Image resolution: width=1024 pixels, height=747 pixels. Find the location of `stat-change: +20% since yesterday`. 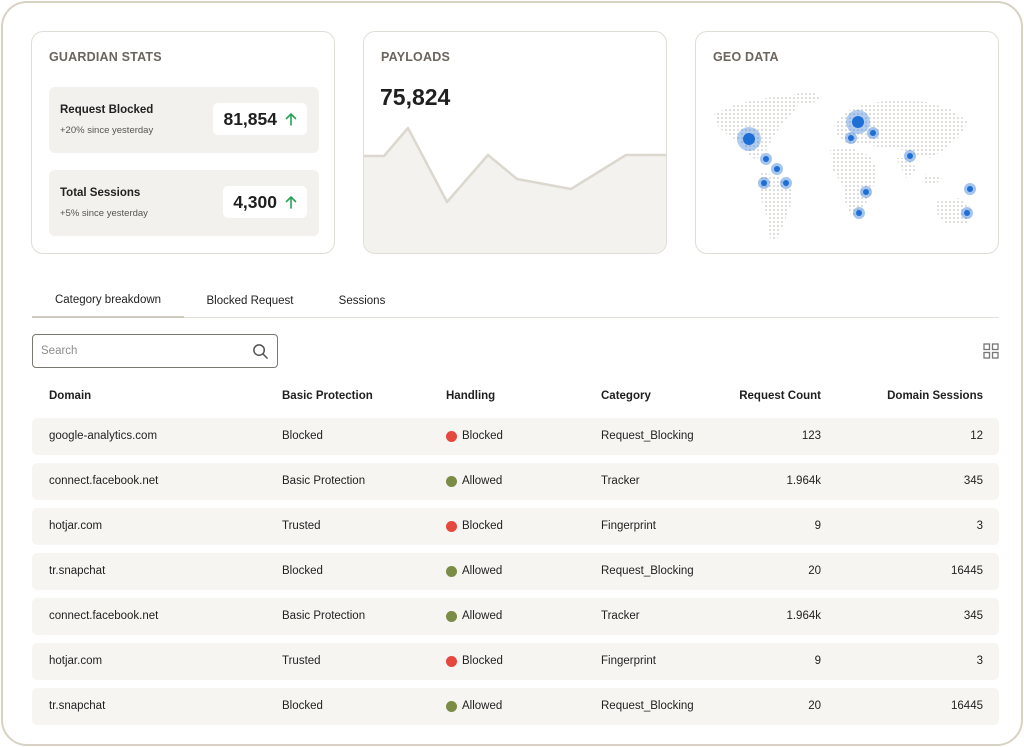

stat-change: +20% since yesterday is located at coordinates (107, 130).